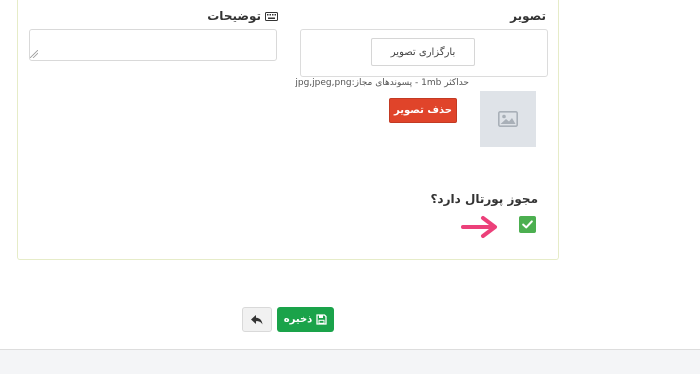 This screenshot has height=374, width=700. I want to click on image-preview, so click(508, 119).